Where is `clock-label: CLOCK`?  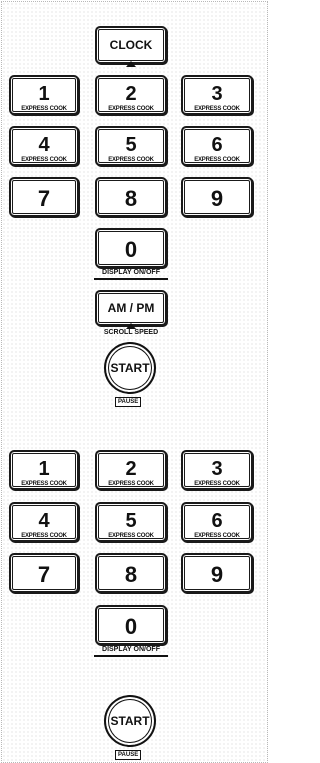
clock-label: CLOCK is located at coordinates (131, 45).